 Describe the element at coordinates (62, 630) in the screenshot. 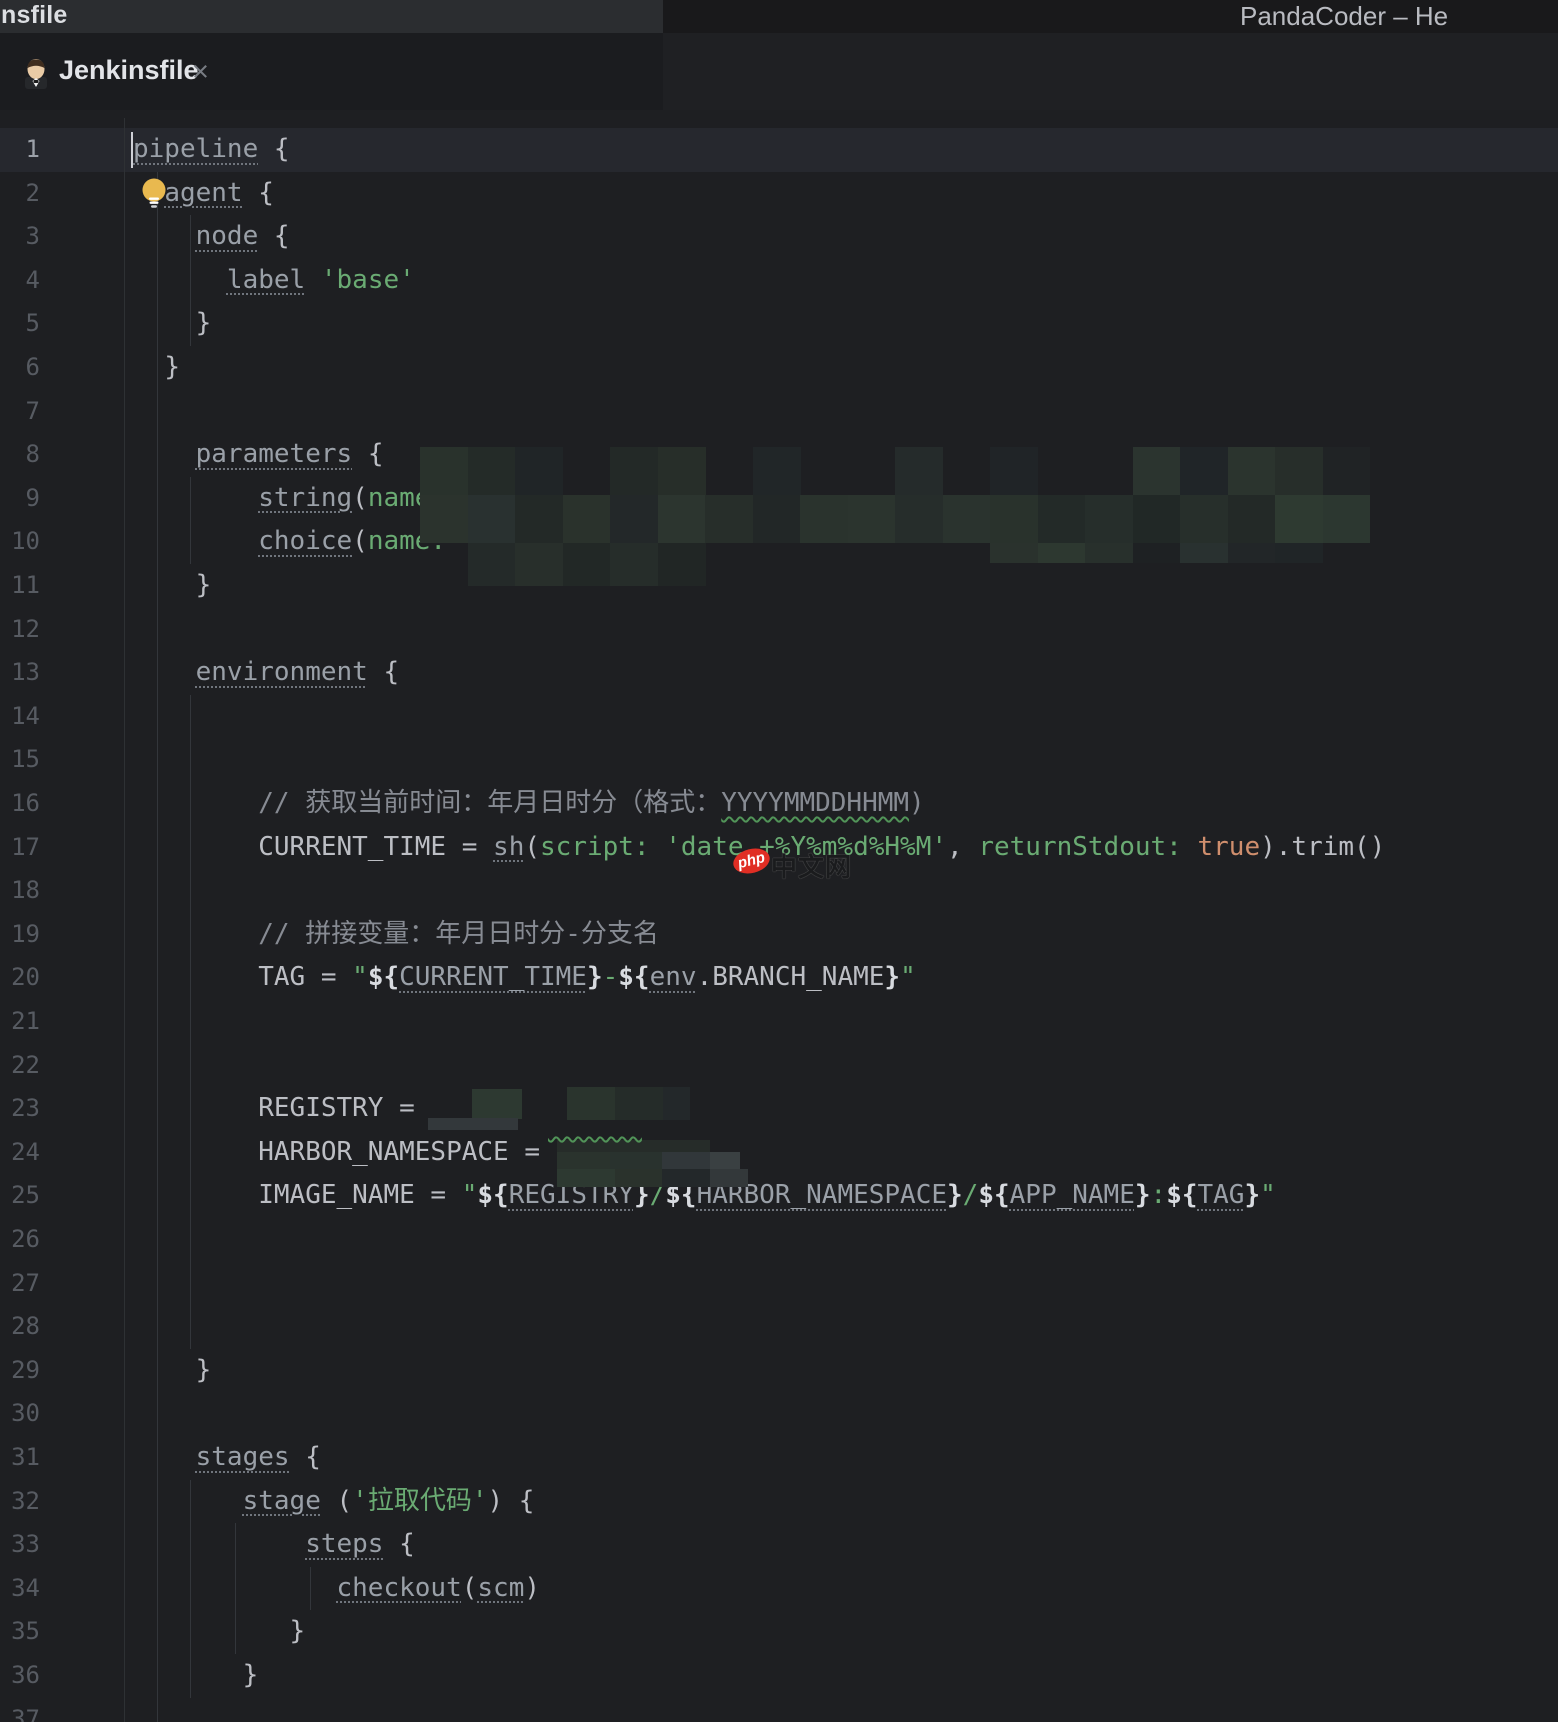

I see `line-number: 12` at that location.